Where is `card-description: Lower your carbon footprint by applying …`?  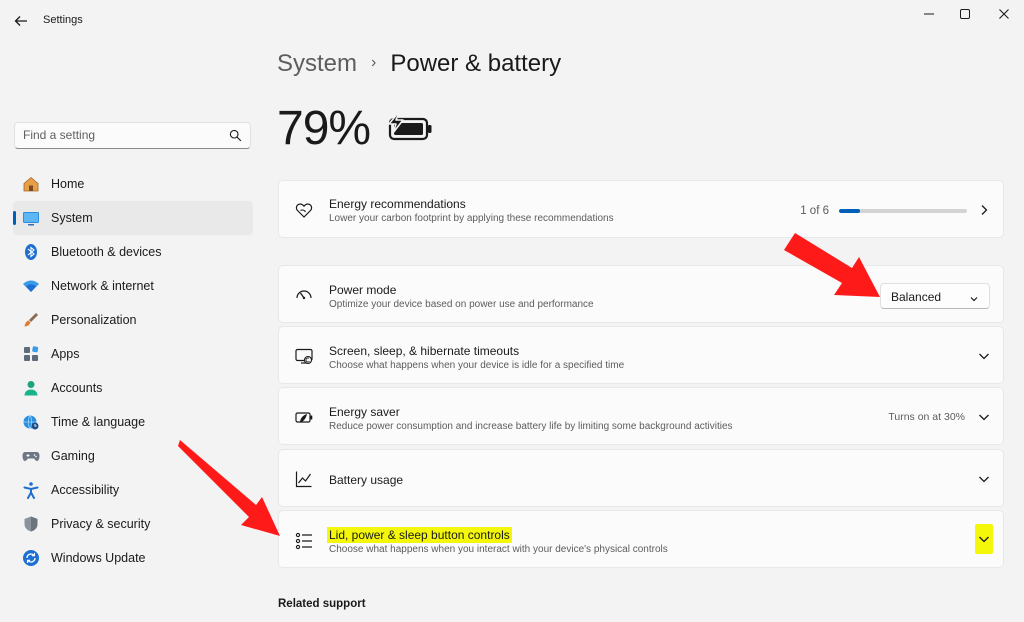
card-description: Lower your carbon footprint by applying … is located at coordinates (471, 218).